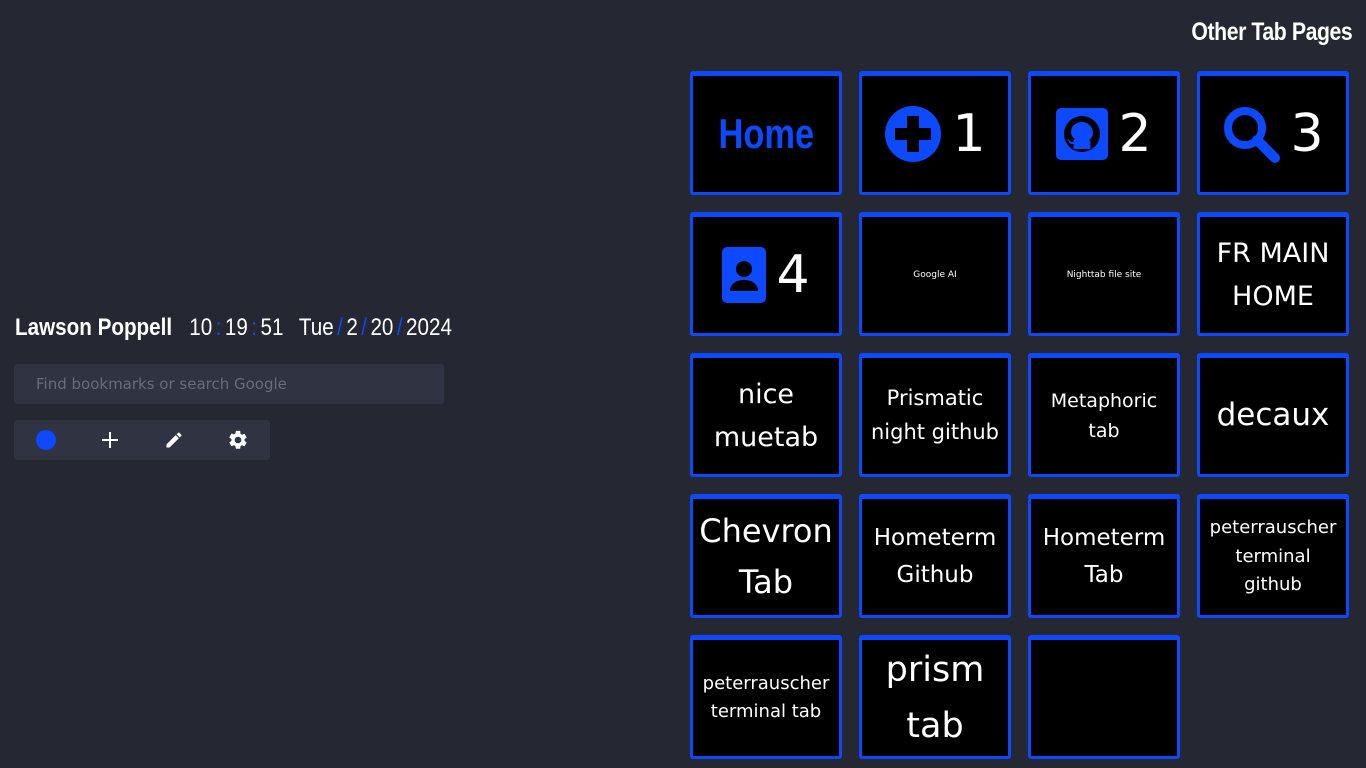  I want to click on tile-label: Google AI, so click(935, 274).